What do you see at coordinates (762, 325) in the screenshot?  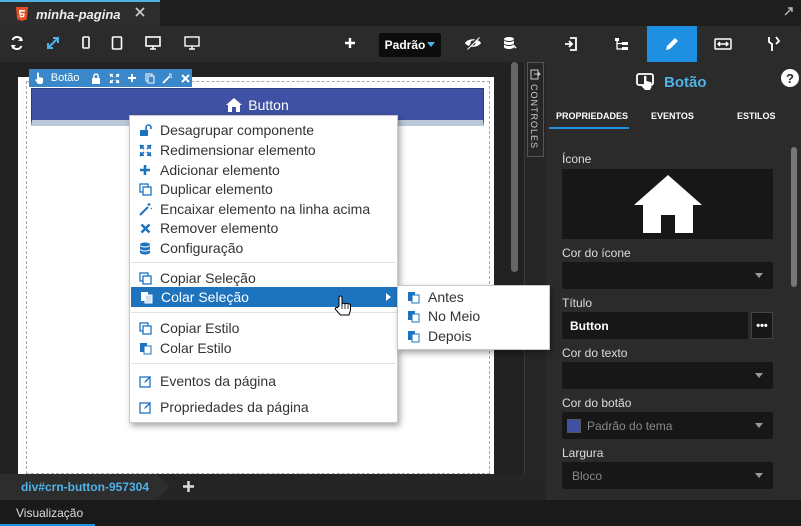 I see `title-options-button: •••` at bounding box center [762, 325].